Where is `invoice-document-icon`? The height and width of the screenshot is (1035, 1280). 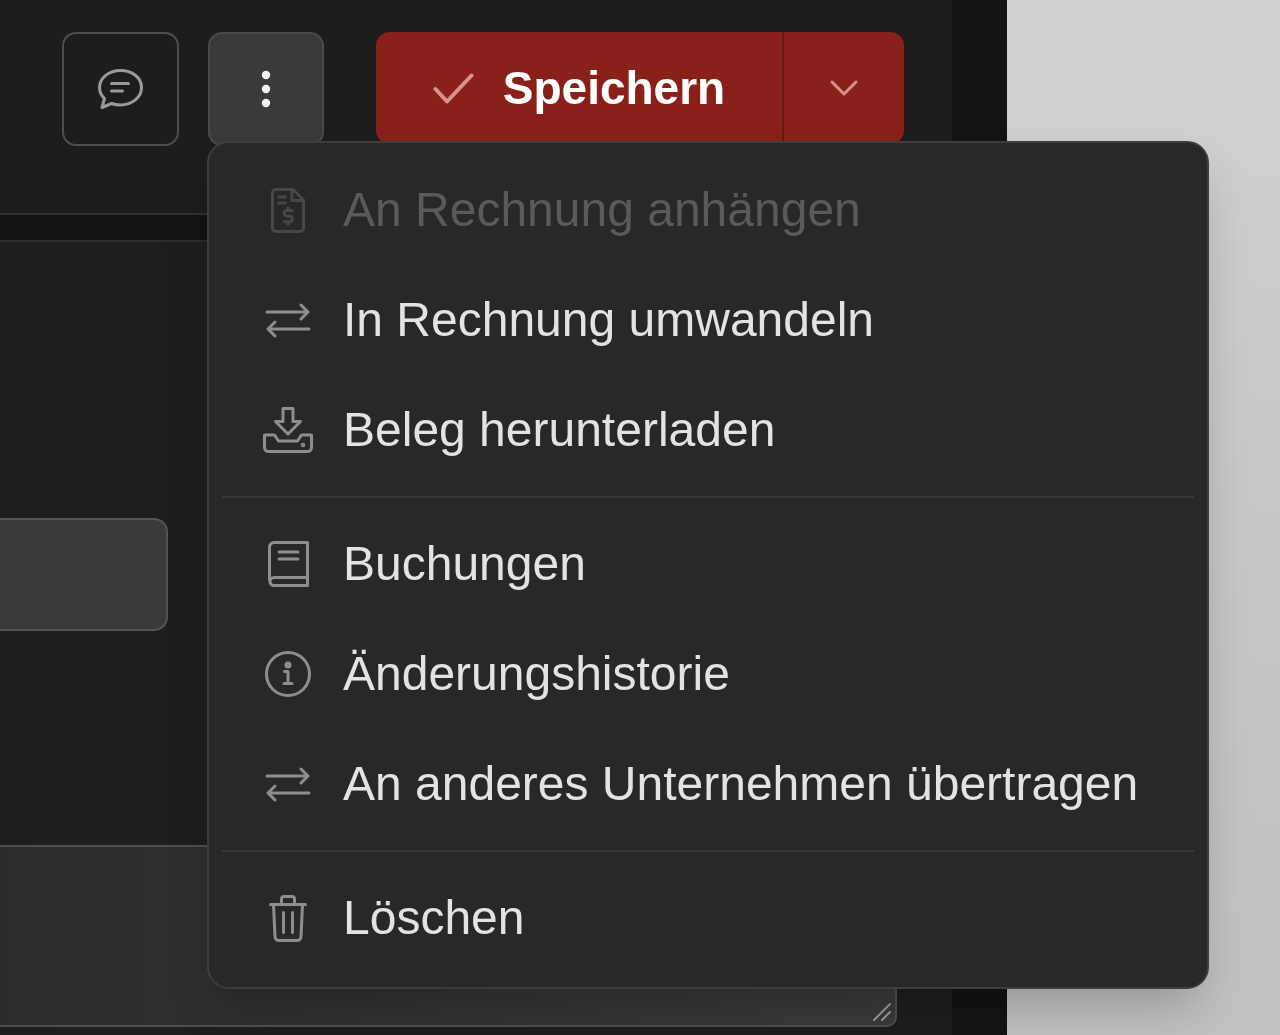 invoice-document-icon is located at coordinates (288, 210).